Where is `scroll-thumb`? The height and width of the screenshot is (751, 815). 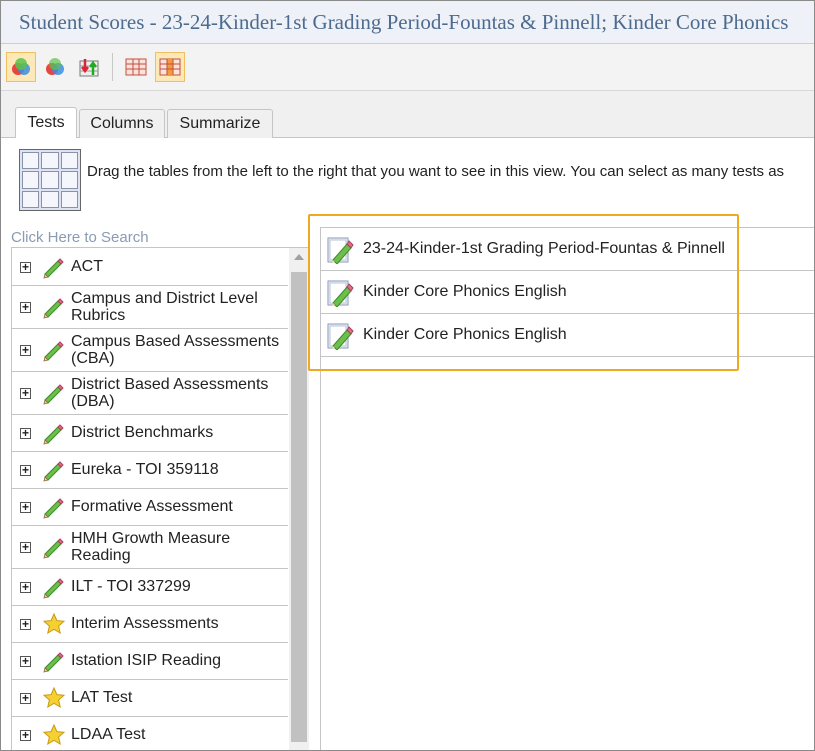
scroll-thumb is located at coordinates (299, 507).